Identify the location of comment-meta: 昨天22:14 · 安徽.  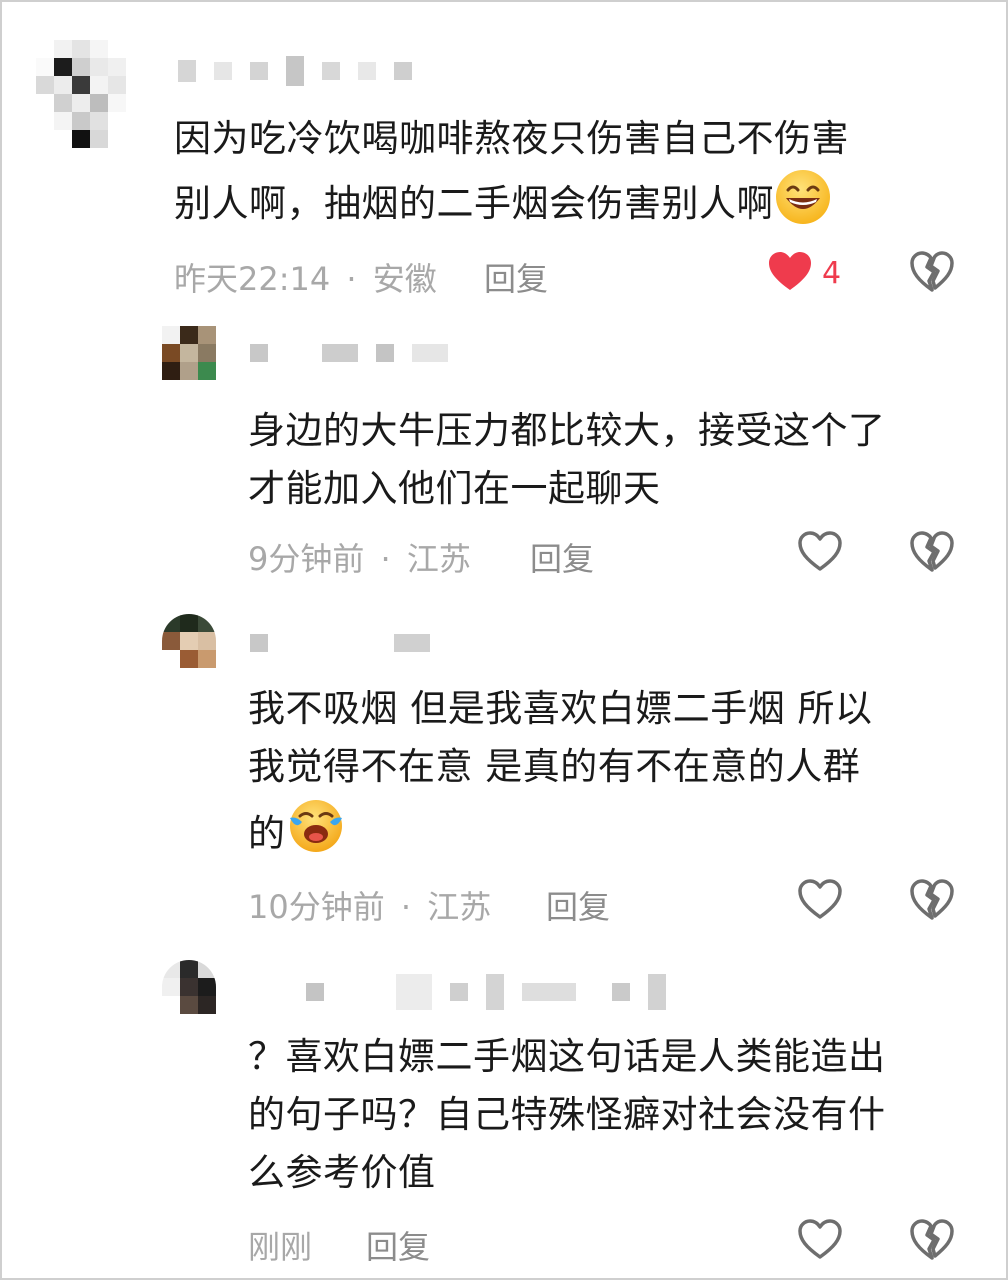
(305, 277).